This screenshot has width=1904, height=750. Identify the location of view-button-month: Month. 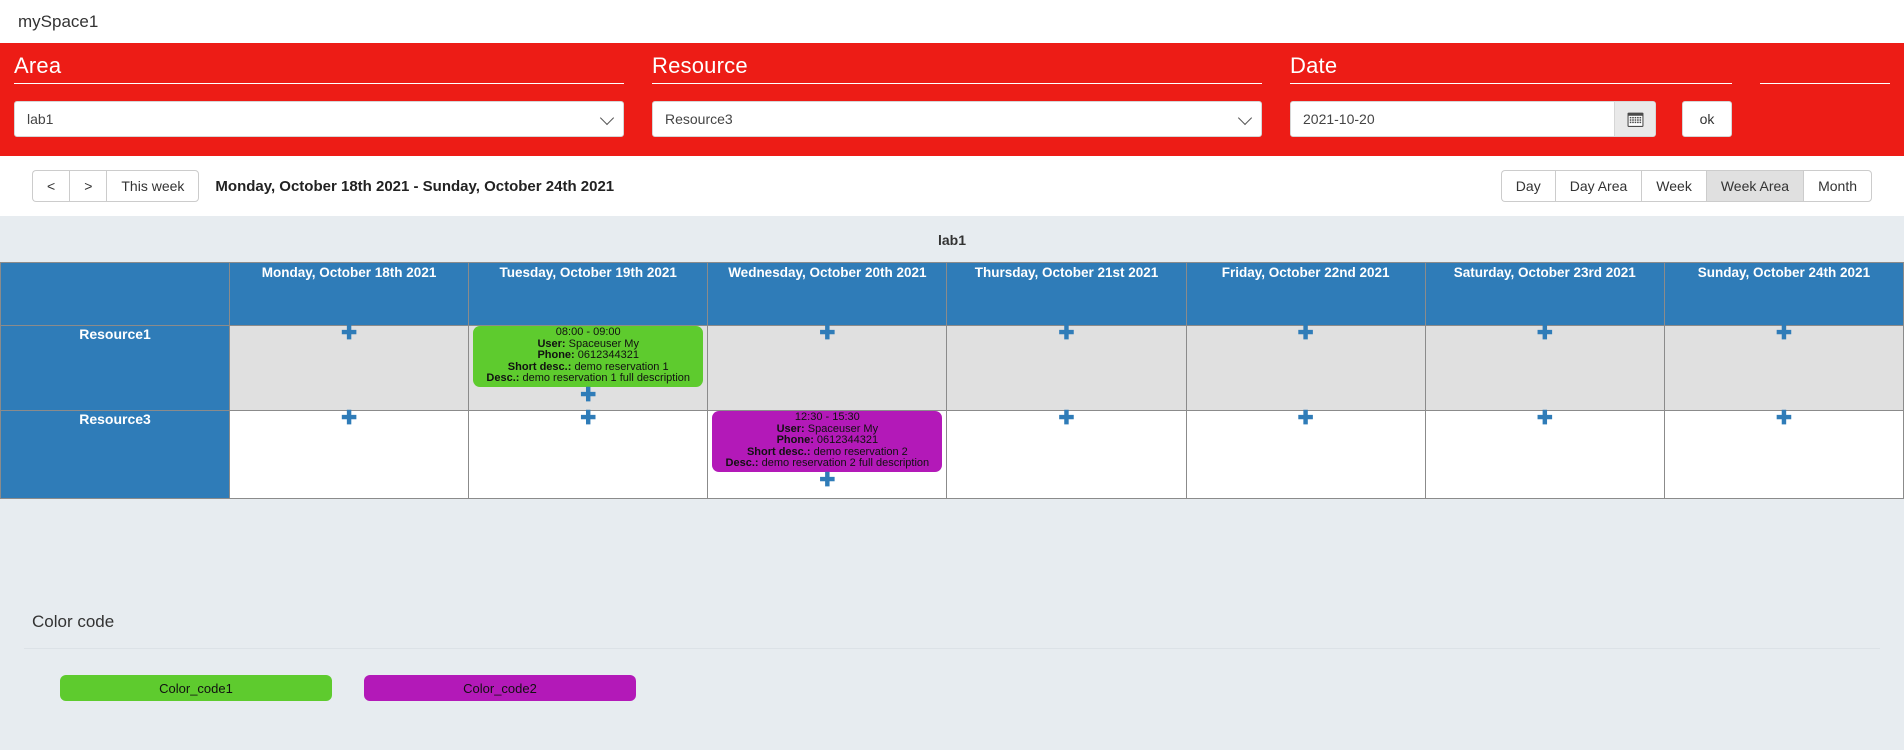
(1837, 186).